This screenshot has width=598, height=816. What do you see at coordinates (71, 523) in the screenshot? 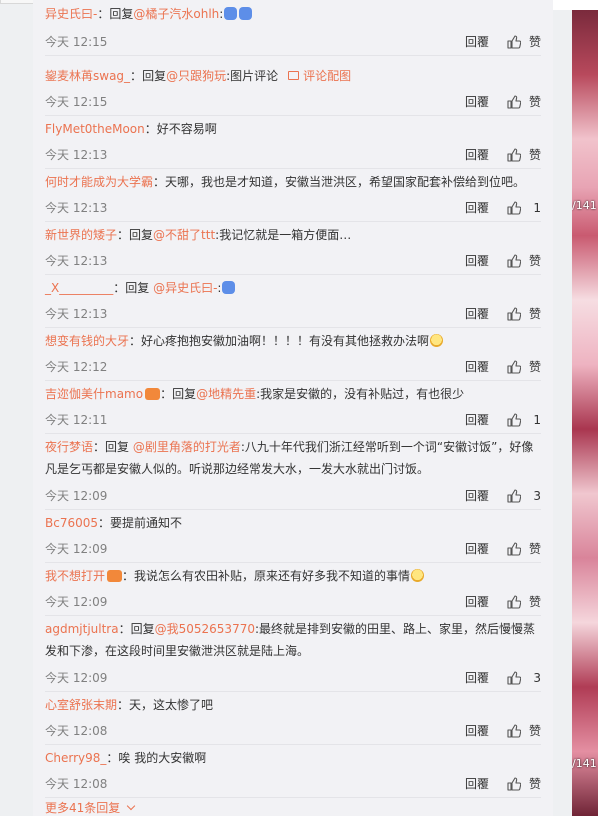
I see `comment-username: Bc76005` at bounding box center [71, 523].